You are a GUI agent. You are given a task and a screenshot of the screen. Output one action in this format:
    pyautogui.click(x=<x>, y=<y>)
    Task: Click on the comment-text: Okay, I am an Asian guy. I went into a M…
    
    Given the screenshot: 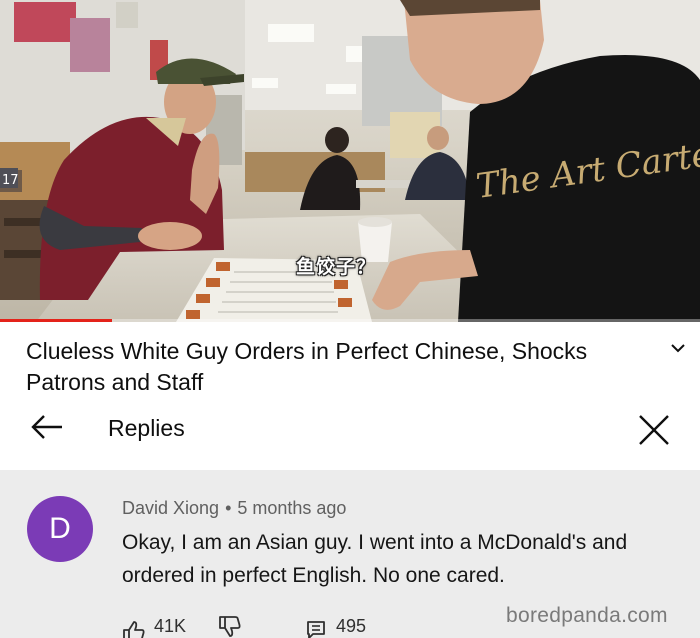 What is the action you would take?
    pyautogui.click(x=375, y=559)
    